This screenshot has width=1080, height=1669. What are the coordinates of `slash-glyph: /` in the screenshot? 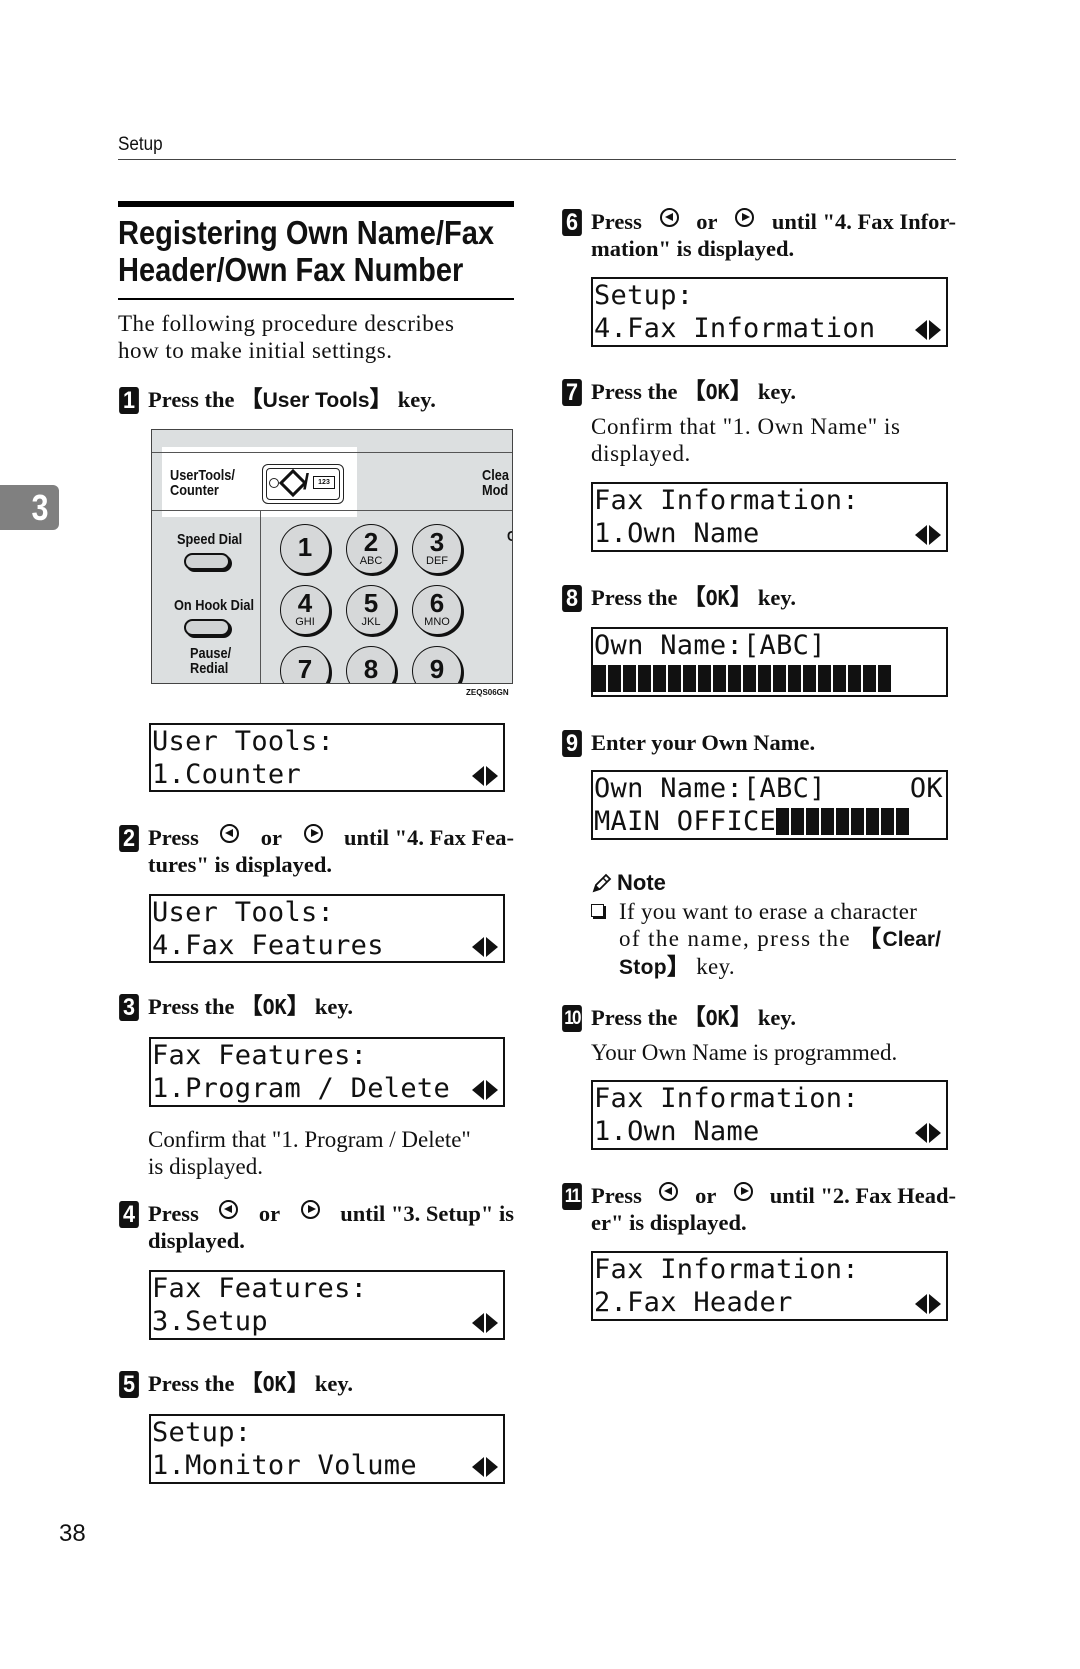 It's located at (306, 481).